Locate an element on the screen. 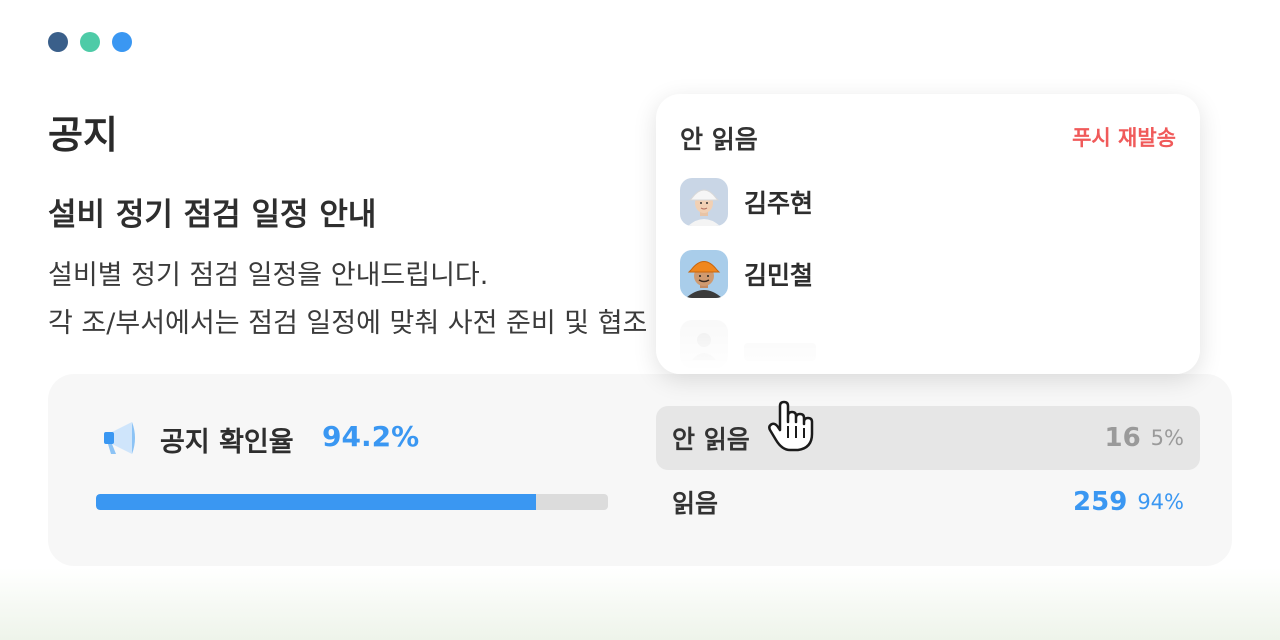 This screenshot has height=640, width=1280. read-progress-bar is located at coordinates (352, 502).